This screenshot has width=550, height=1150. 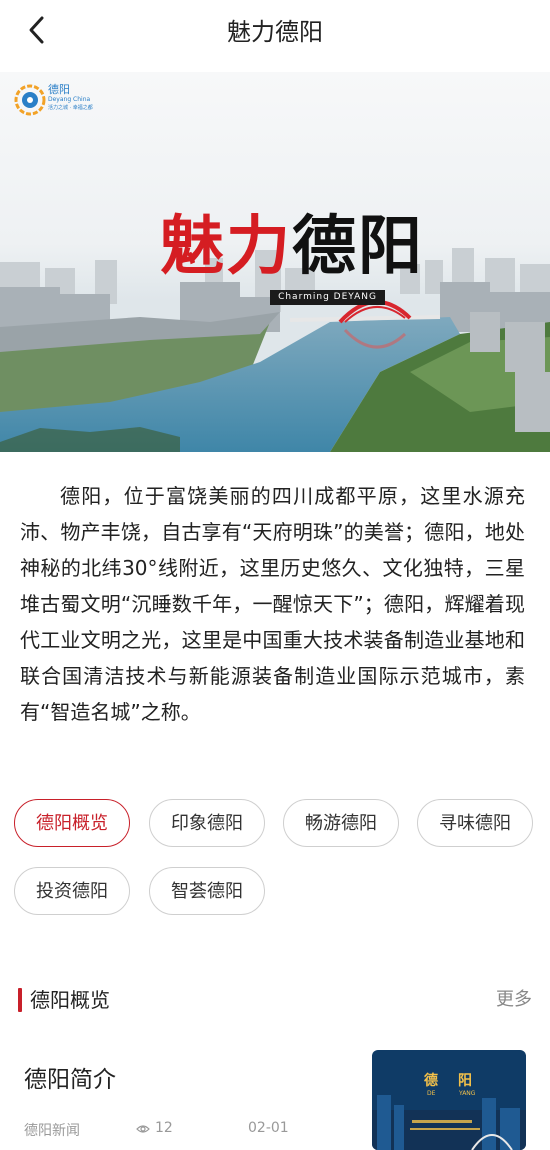 I want to click on logo-tagline: 活力之城 · 幸福之都, so click(x=70, y=108).